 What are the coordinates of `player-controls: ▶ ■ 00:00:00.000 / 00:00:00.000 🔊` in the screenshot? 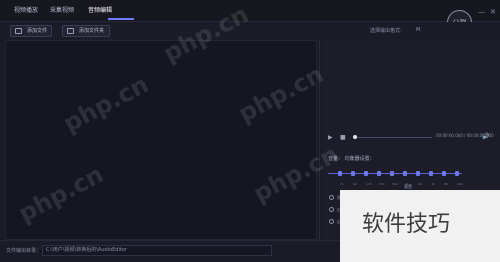 It's located at (411, 137).